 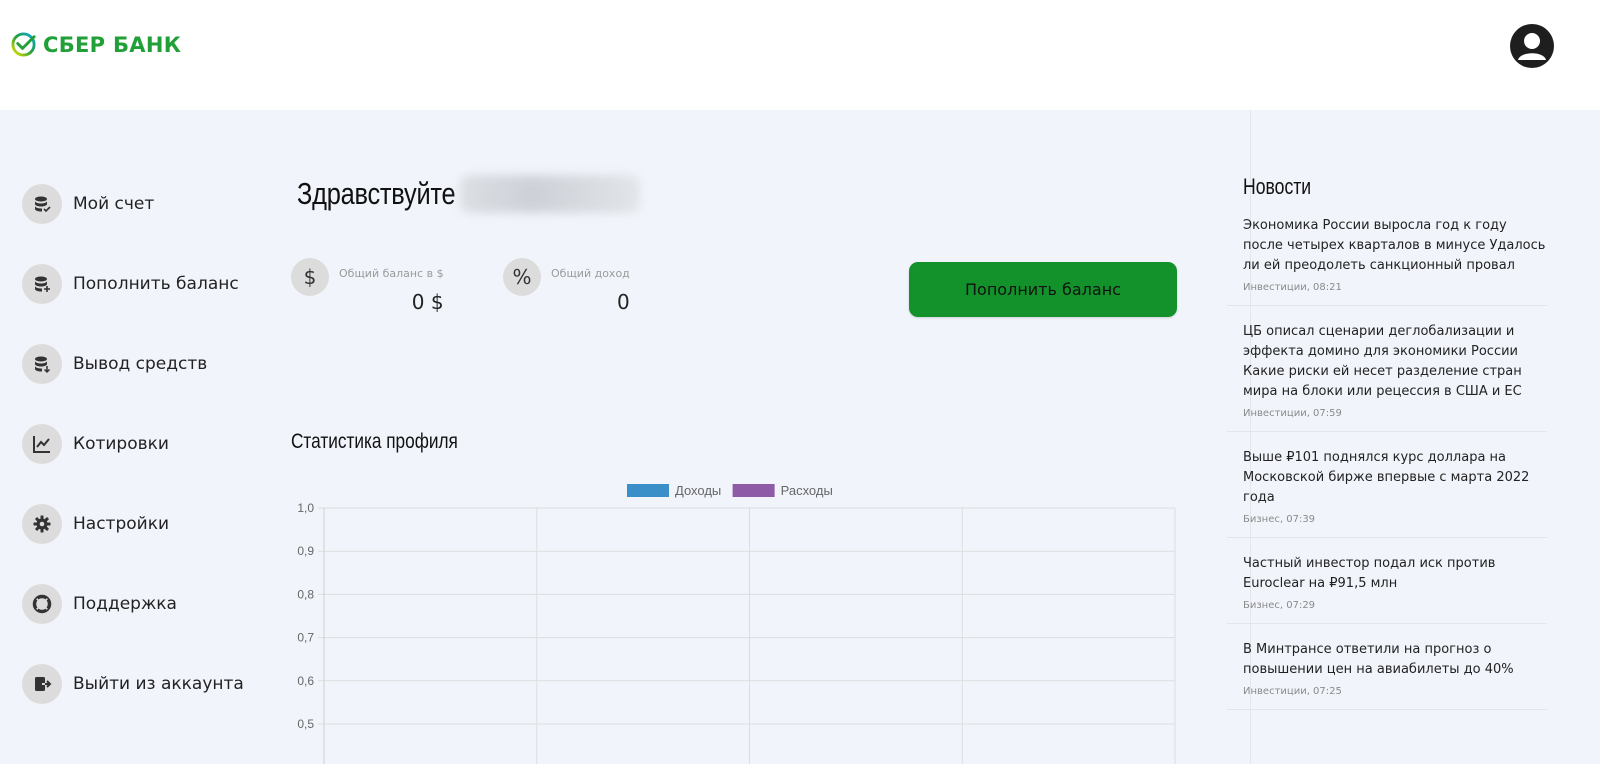 I want to click on gear-icon, so click(x=42, y=524).